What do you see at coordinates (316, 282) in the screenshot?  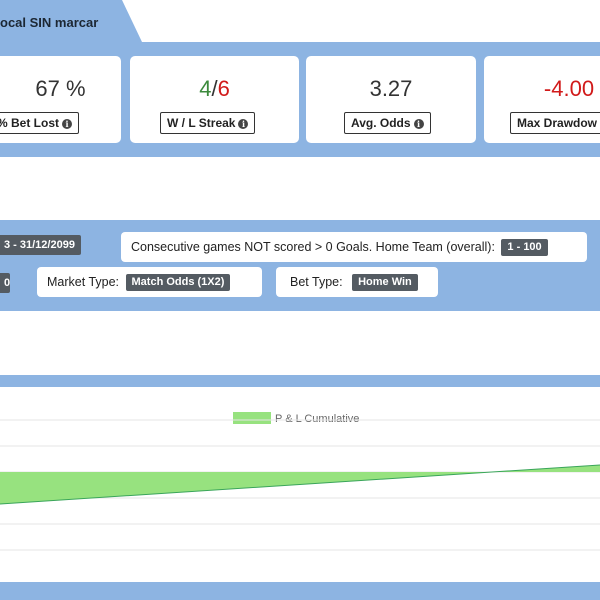 I see `bet-type-label: Bet Type:` at bounding box center [316, 282].